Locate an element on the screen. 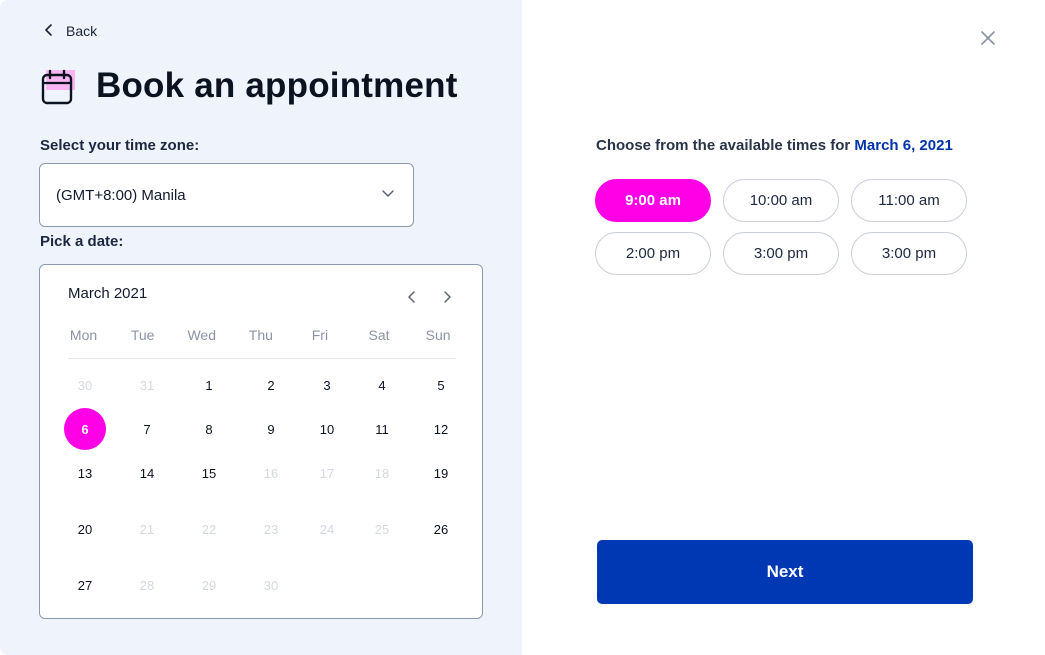 Image resolution: width=1045 pixels, height=655 pixels. calendar-day: 19 is located at coordinates (441, 473).